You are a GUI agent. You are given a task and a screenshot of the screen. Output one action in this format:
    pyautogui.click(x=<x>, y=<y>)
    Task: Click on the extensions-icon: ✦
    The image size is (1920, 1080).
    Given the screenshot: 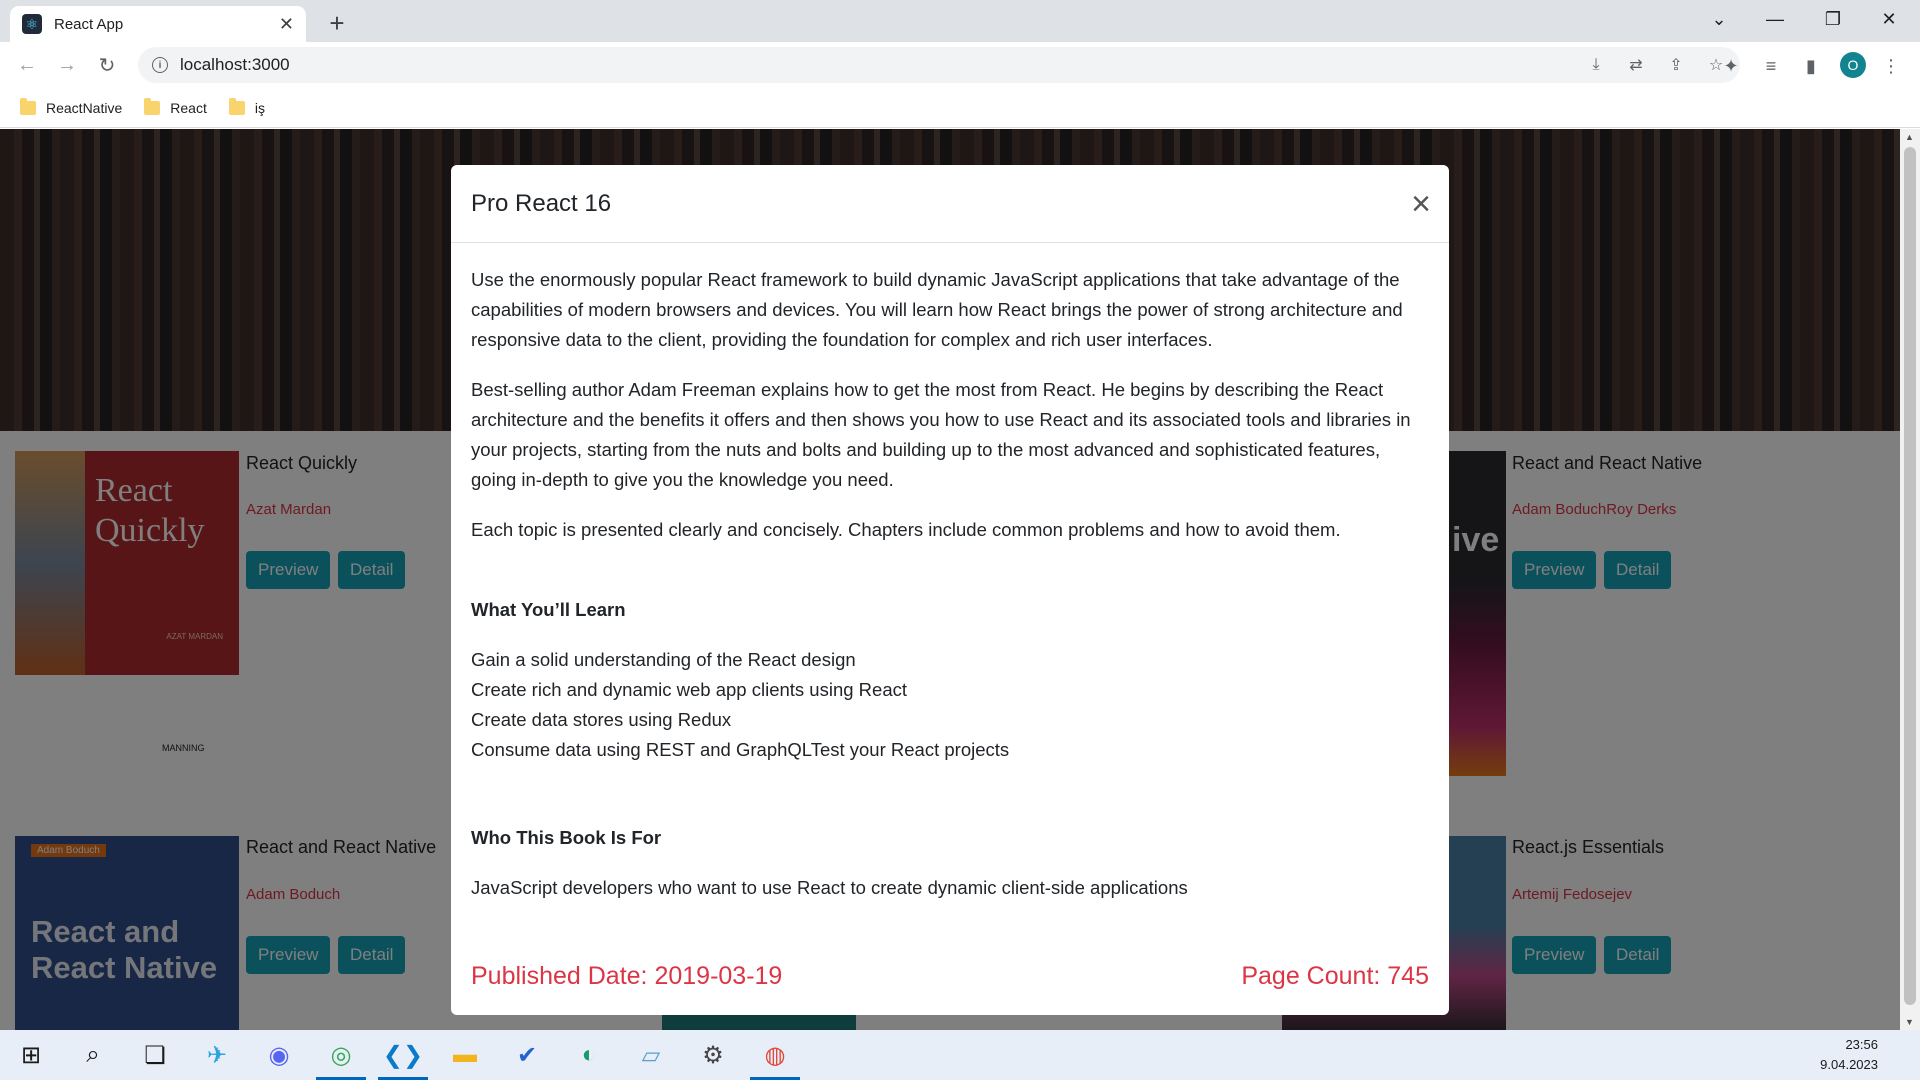 What is the action you would take?
    pyautogui.click(x=1731, y=66)
    